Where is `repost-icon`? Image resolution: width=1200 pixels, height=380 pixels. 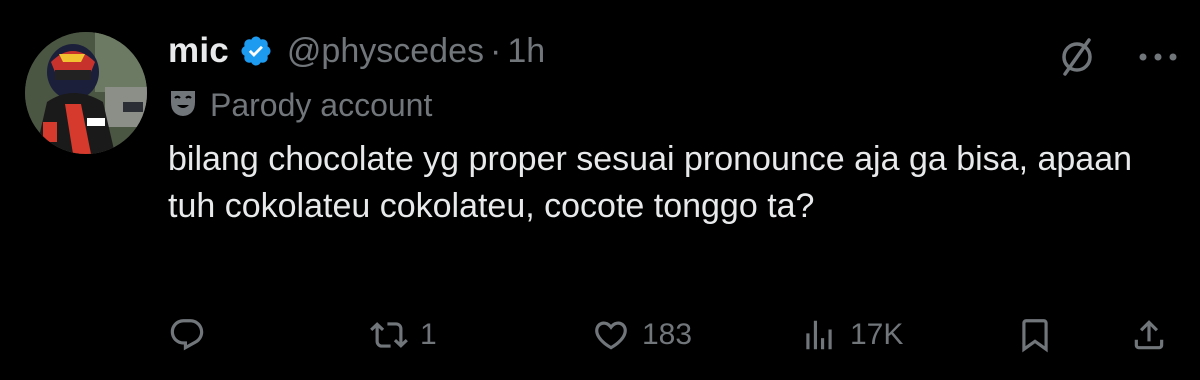
repost-icon is located at coordinates (389, 335).